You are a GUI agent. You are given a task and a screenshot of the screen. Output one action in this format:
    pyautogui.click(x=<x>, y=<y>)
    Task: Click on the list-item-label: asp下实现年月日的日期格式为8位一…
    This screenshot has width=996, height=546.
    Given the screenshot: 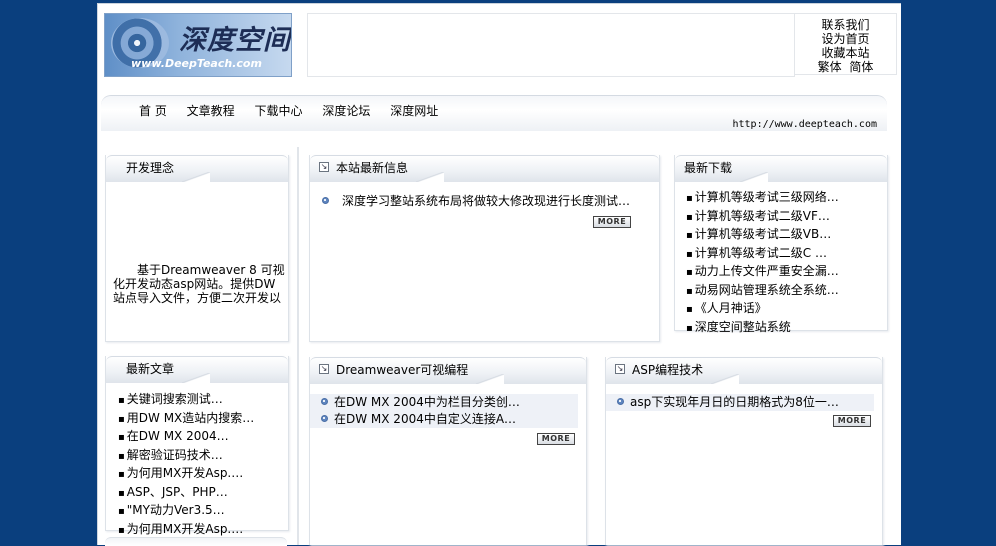 What is the action you would take?
    pyautogui.click(x=734, y=402)
    